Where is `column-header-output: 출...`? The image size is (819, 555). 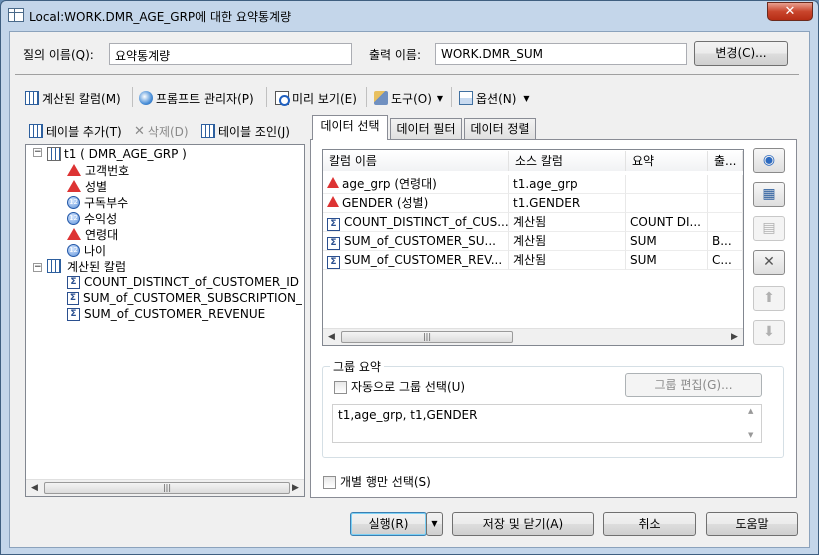
column-header-output: 출... is located at coordinates (725, 161).